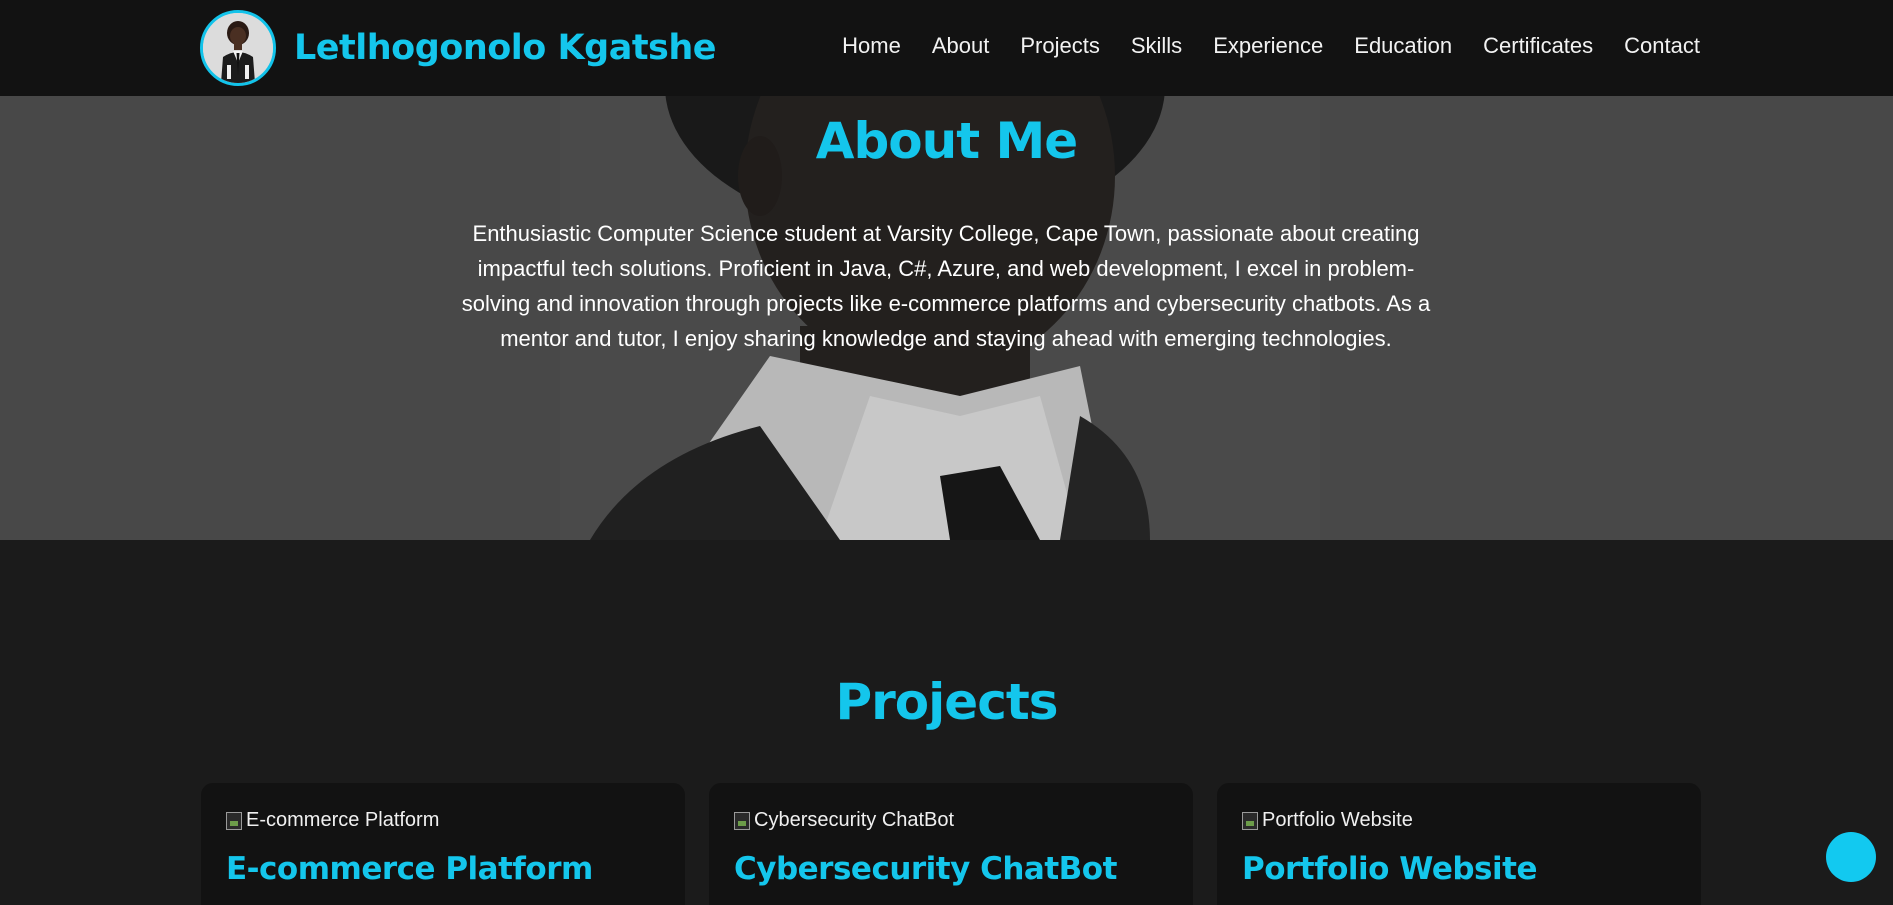 The image size is (1893, 905). I want to click on nav-education: Education, so click(1403, 46).